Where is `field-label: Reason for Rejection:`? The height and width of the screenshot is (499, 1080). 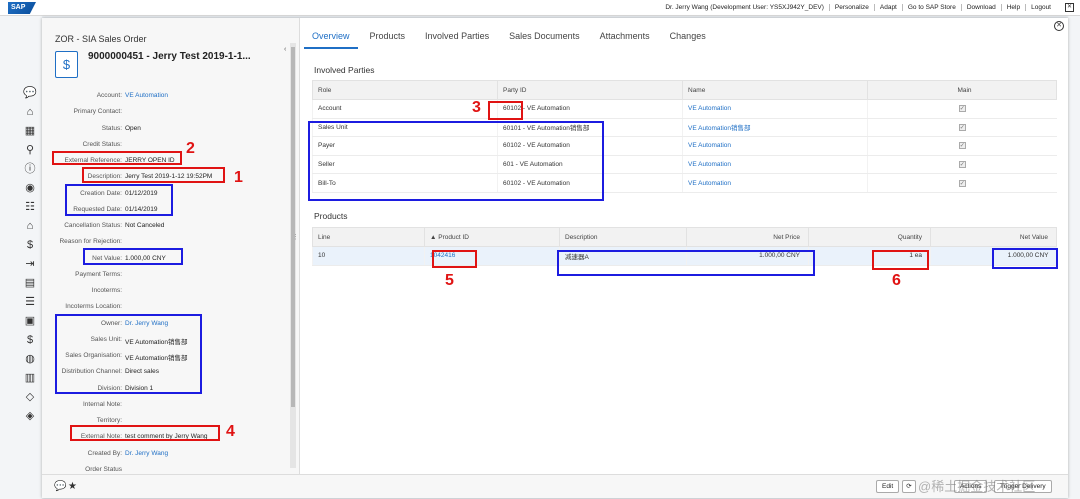 field-label: Reason for Rejection: is located at coordinates (90, 242).